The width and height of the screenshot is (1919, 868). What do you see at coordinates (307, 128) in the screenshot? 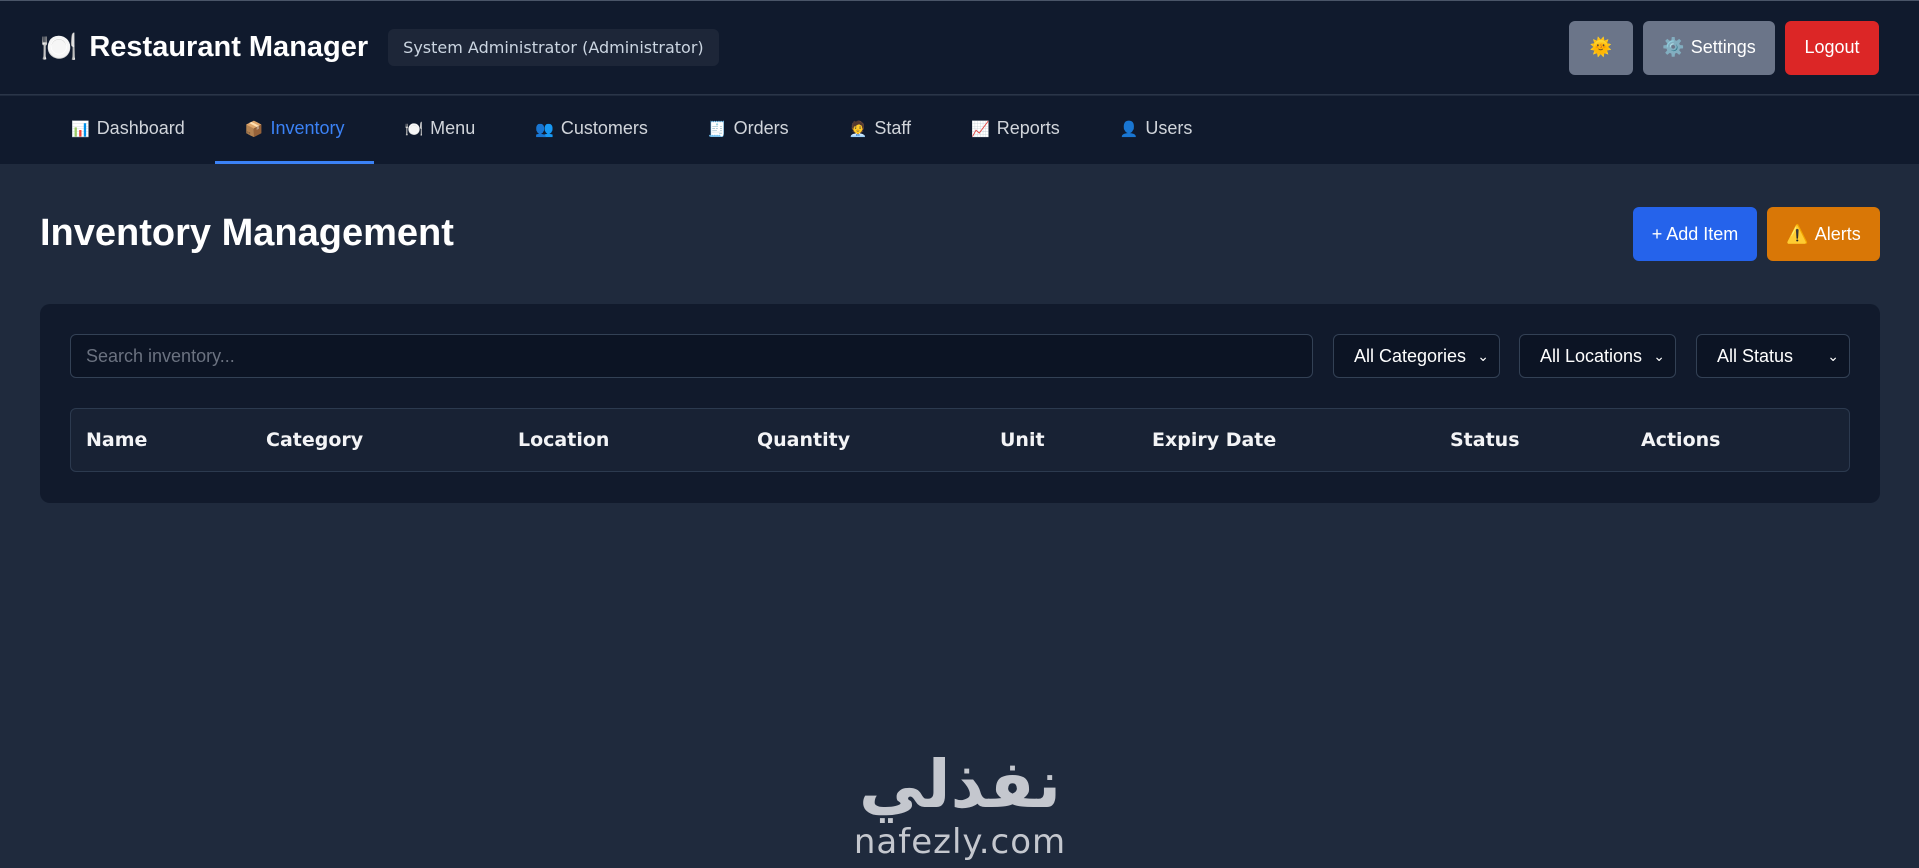
I see `tab-label: Inventory` at bounding box center [307, 128].